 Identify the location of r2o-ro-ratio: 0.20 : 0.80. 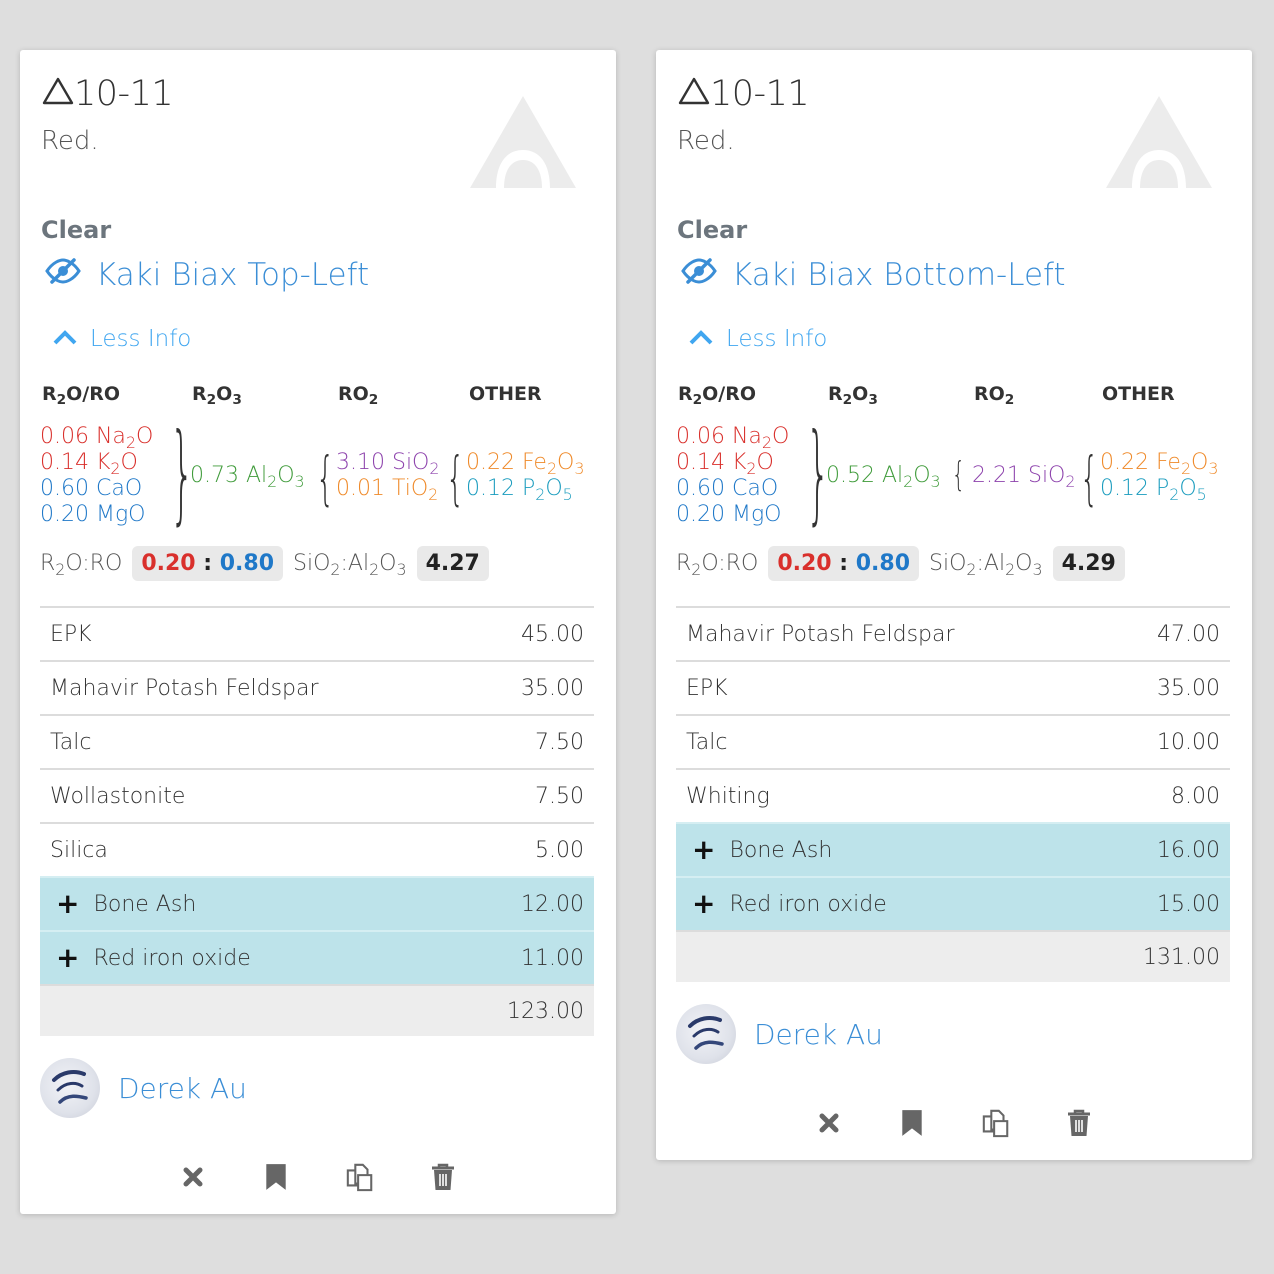
(844, 563).